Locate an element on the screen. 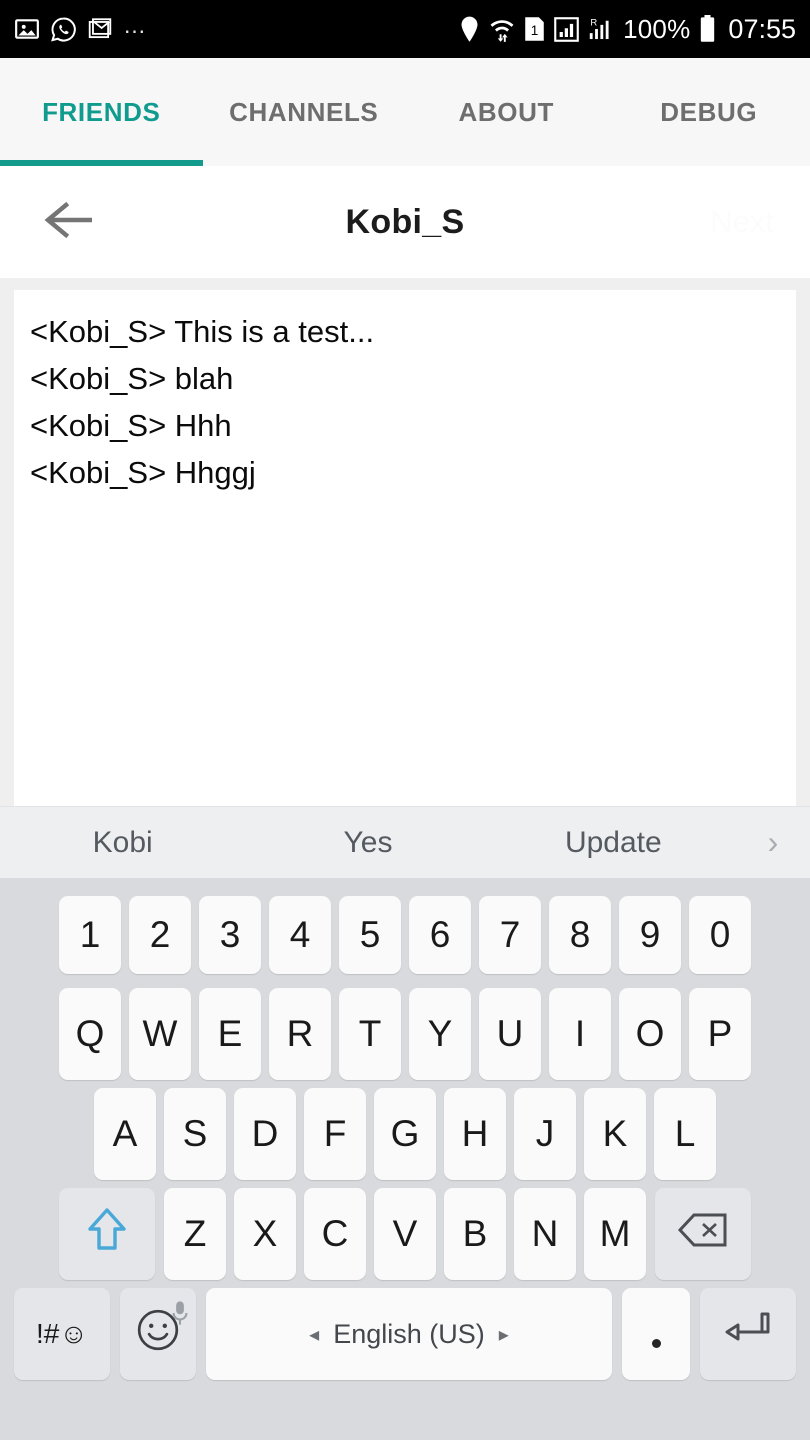 This screenshot has width=810, height=1440. key-z: Z is located at coordinates (195, 1234).